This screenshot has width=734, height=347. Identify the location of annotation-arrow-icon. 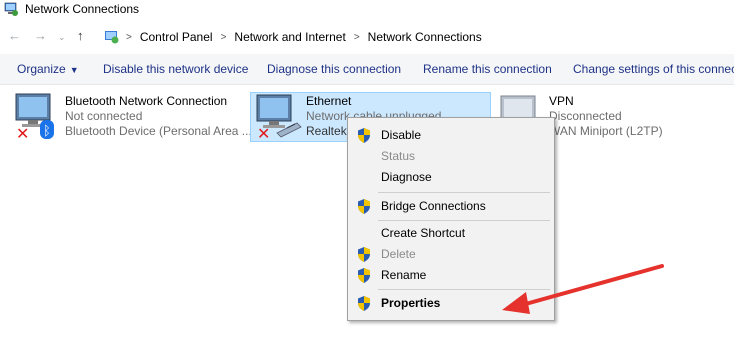
(583, 289).